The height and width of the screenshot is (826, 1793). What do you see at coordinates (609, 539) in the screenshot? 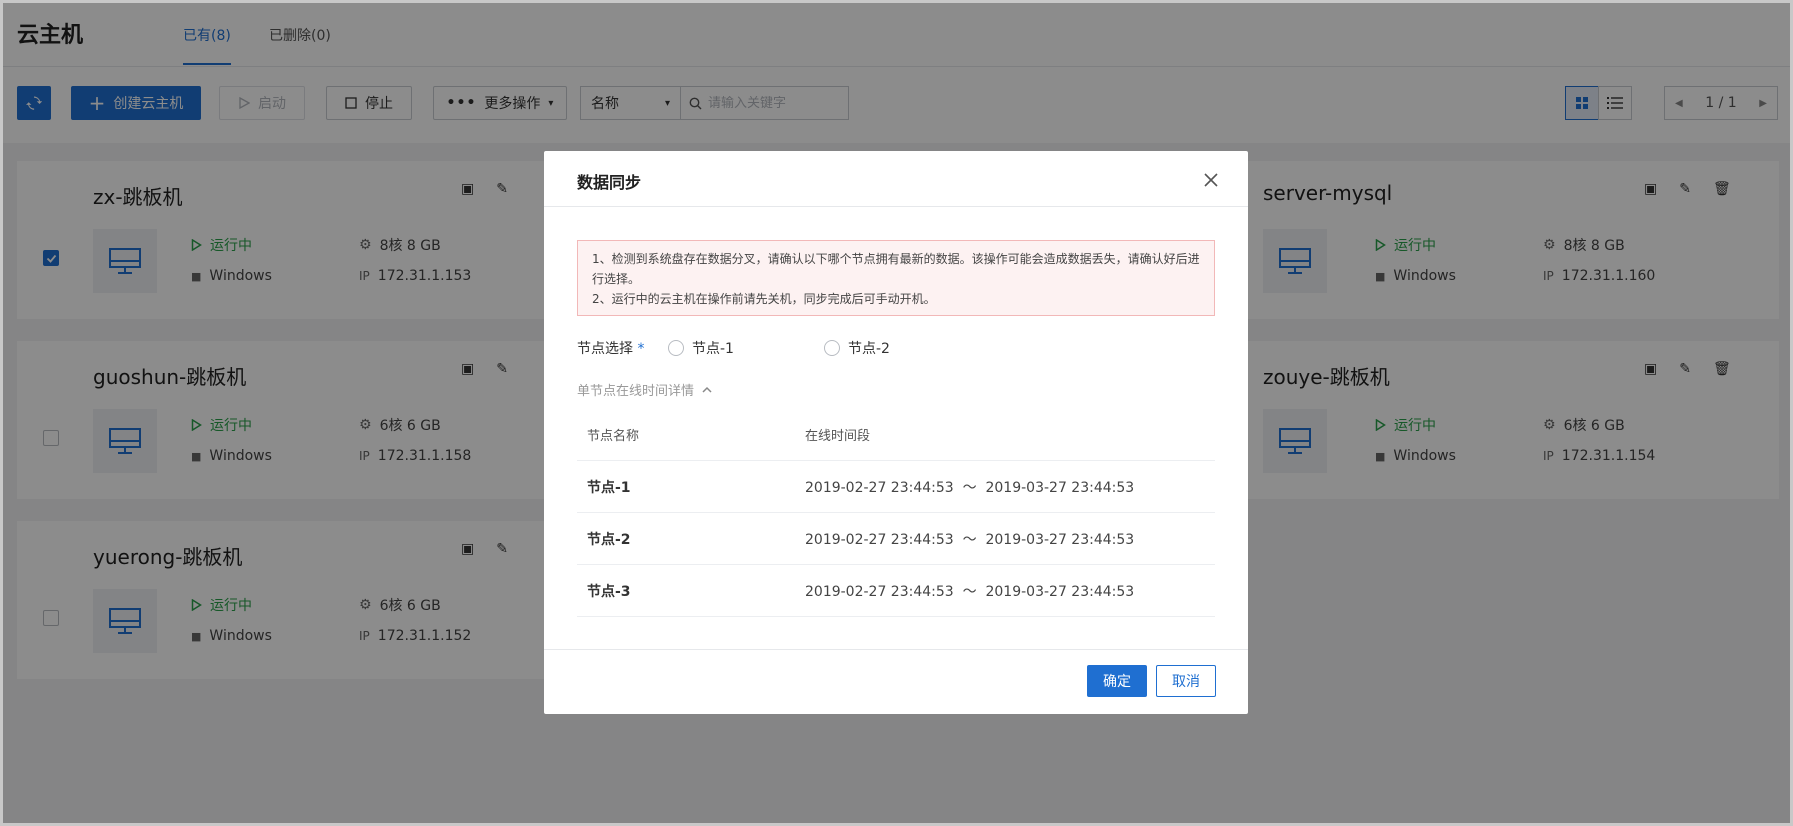
I see `node-name-cell: 节点-2` at bounding box center [609, 539].